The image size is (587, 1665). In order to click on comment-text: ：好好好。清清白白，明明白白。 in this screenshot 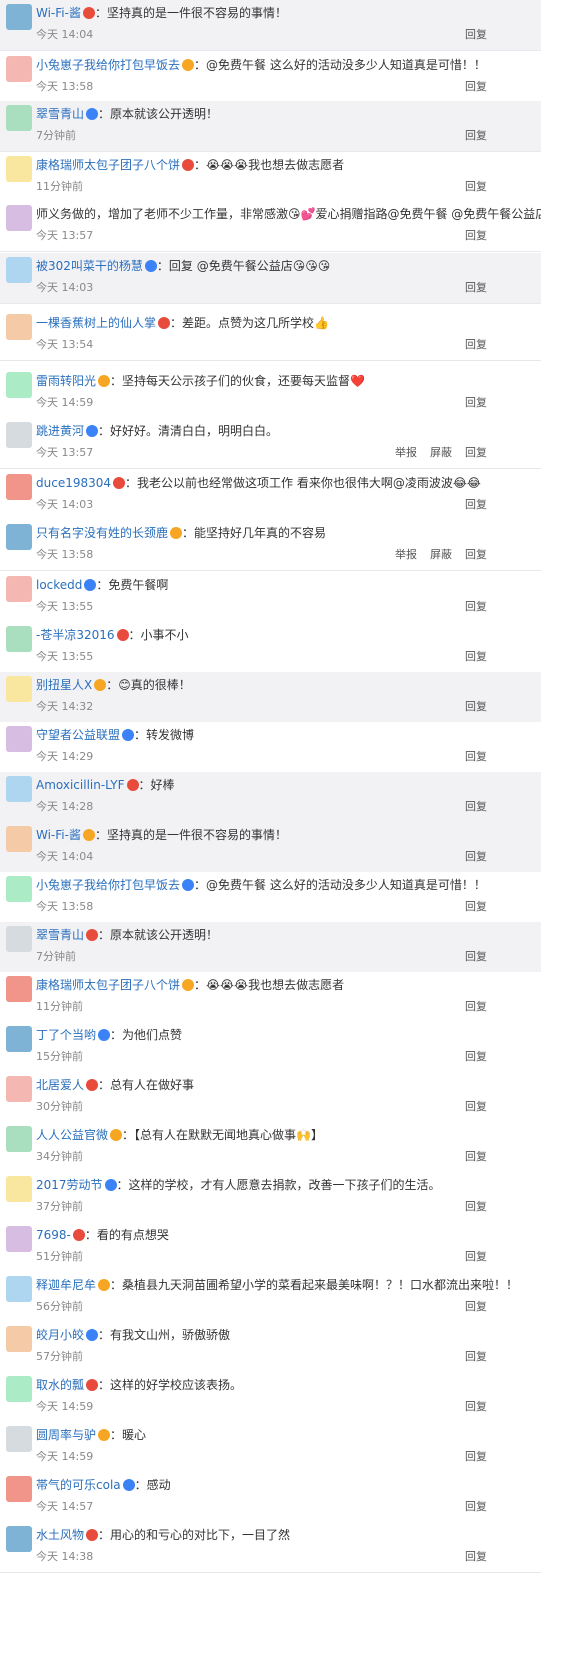, I will do `click(188, 431)`.